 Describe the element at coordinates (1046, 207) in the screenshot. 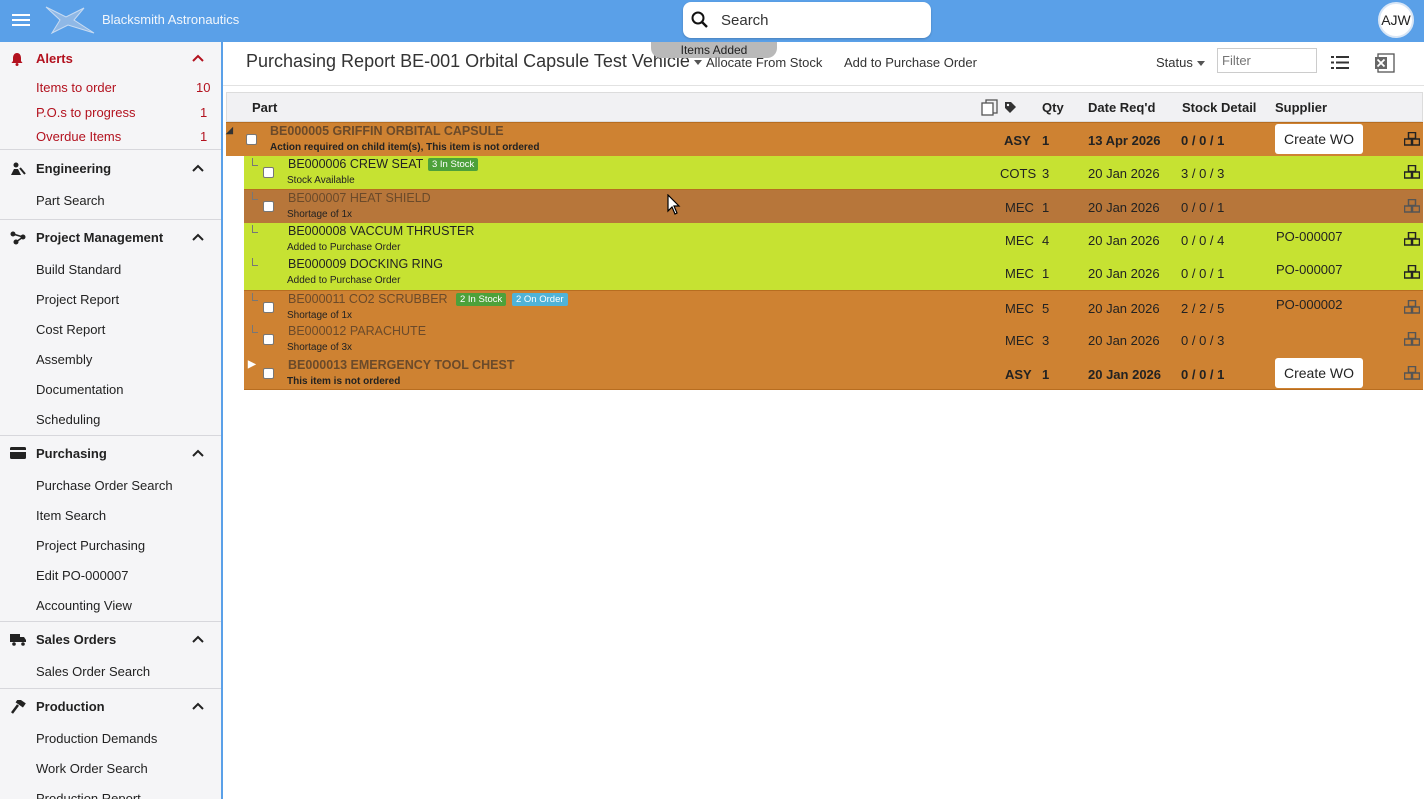

I see `qty: 1` at that location.